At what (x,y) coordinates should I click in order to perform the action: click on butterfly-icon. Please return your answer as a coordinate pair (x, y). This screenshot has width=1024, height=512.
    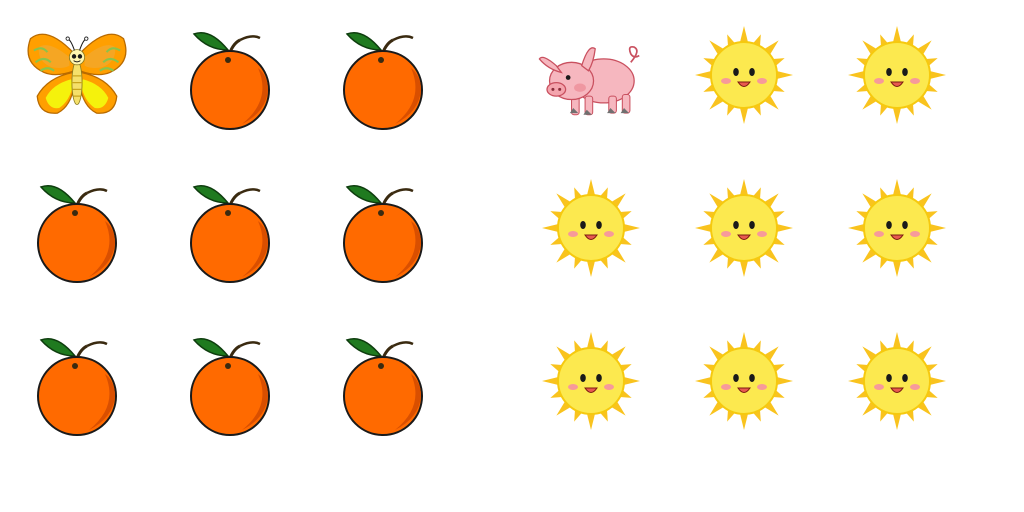
    Looking at the image, I should click on (77, 73).